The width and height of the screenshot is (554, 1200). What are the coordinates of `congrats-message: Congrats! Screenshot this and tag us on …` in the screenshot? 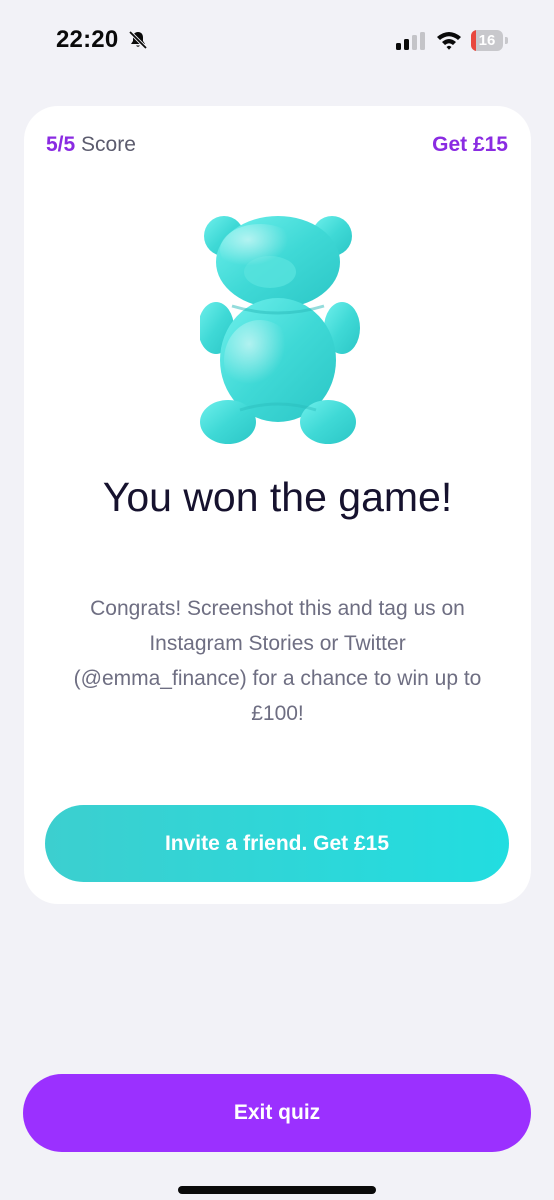 It's located at (277, 661).